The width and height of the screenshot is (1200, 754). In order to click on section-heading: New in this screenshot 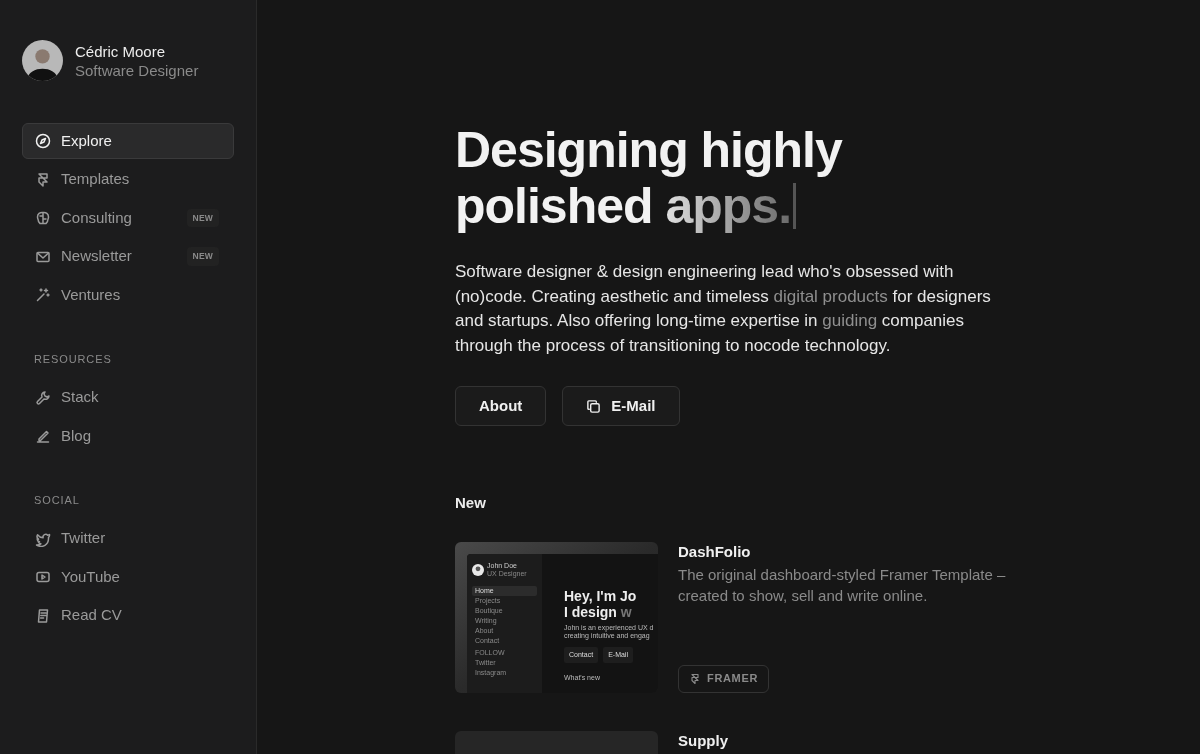, I will do `click(471, 503)`.